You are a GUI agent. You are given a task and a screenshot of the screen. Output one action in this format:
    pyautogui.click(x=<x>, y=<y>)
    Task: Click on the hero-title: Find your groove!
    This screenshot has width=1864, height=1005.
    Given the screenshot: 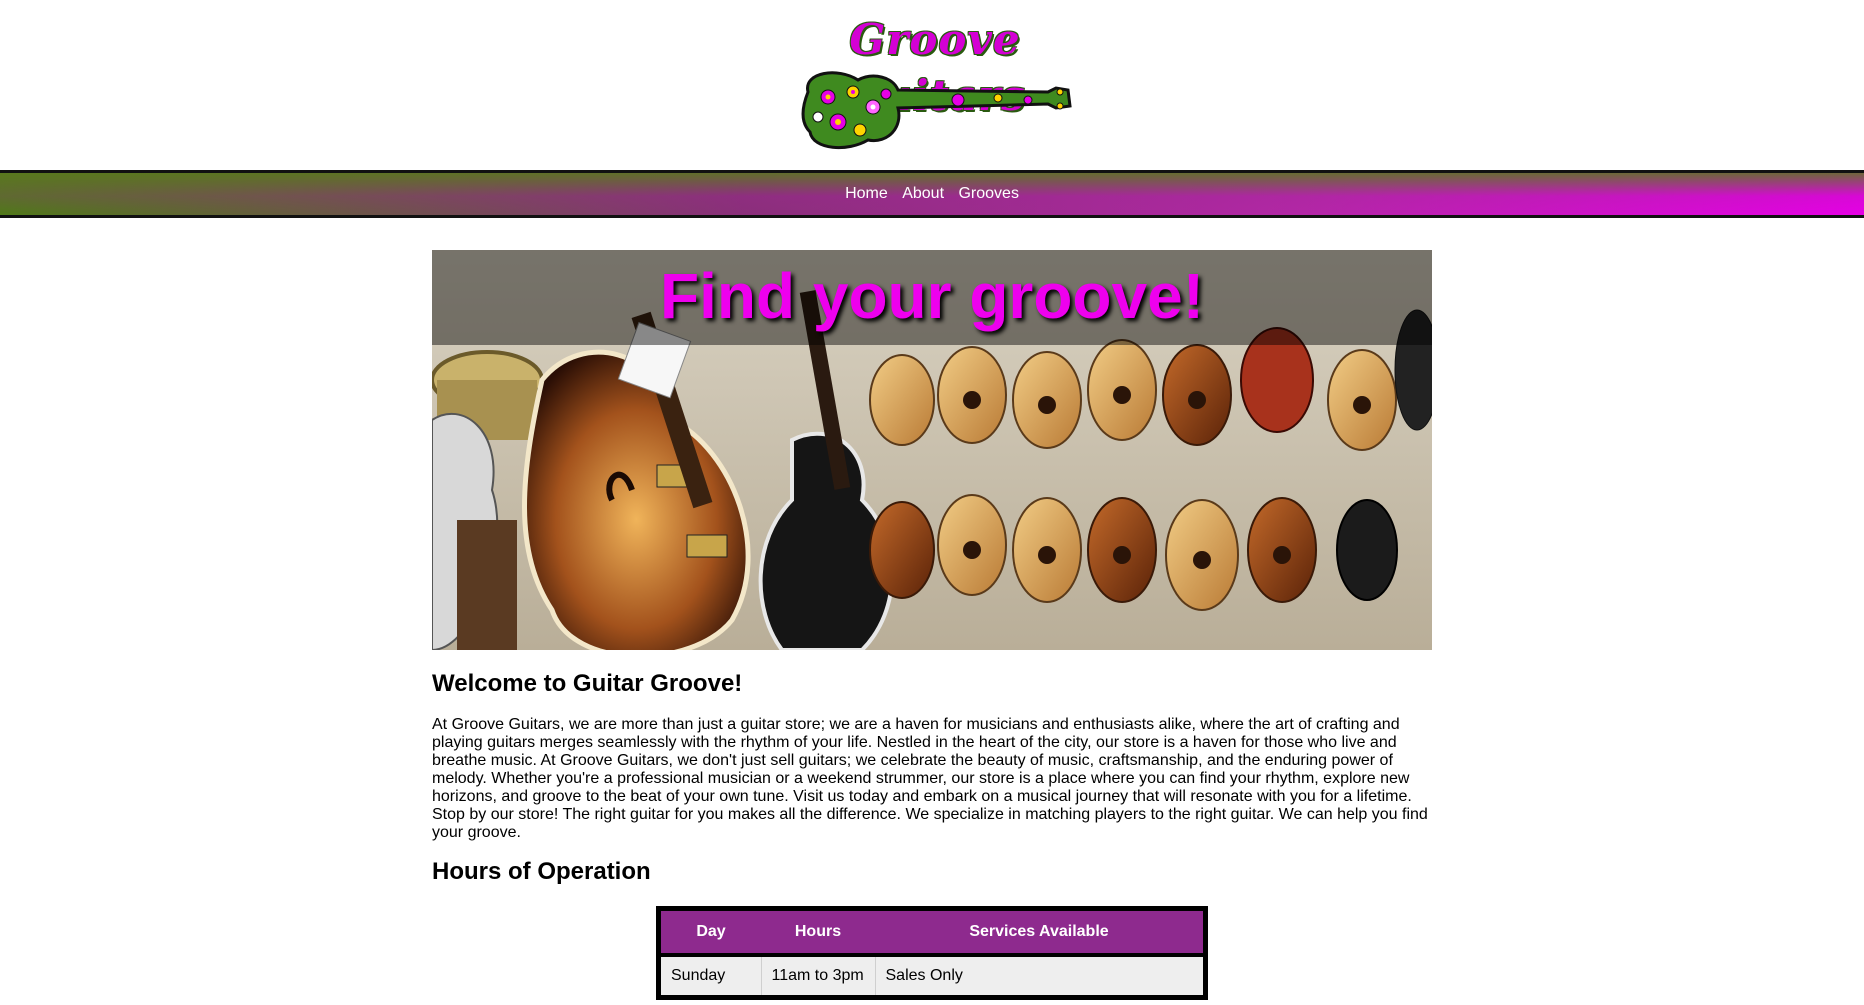 What is the action you would take?
    pyautogui.click(x=932, y=296)
    